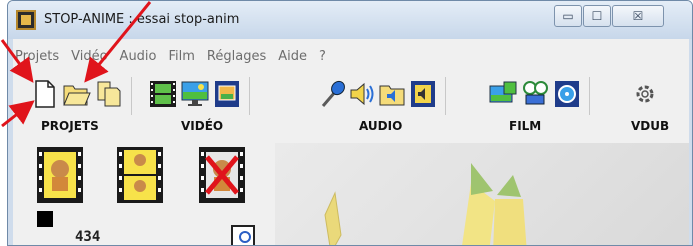  Describe the element at coordinates (77, 94) in the screenshot. I see `open-folder-icon` at that location.